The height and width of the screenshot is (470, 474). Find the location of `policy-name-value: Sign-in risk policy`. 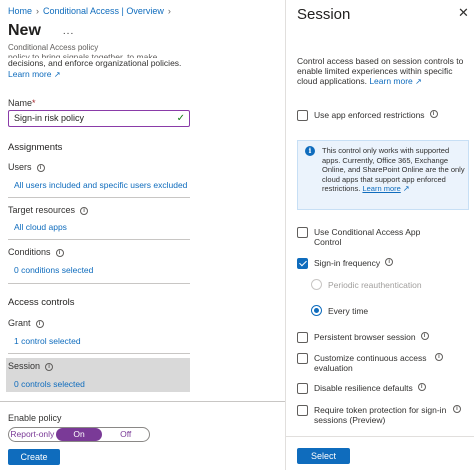

policy-name-value: Sign-in risk policy is located at coordinates (49, 118).